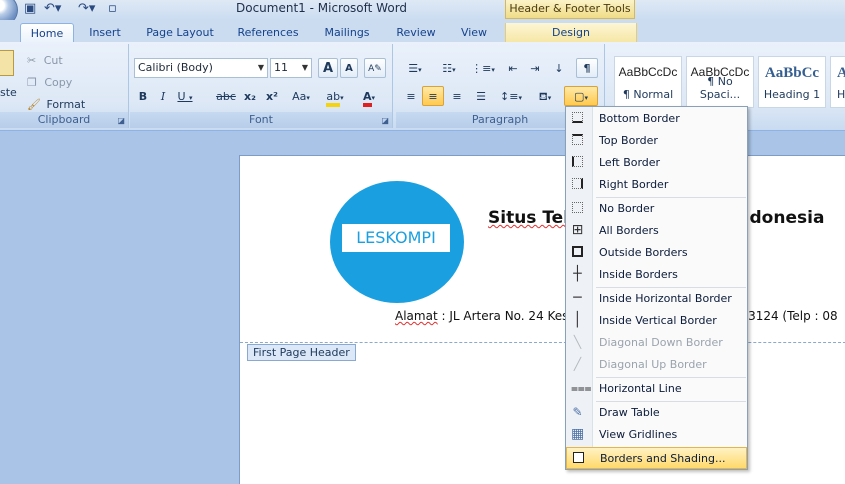  What do you see at coordinates (105, 32) in the screenshot?
I see `tab-insert: Insert` at bounding box center [105, 32].